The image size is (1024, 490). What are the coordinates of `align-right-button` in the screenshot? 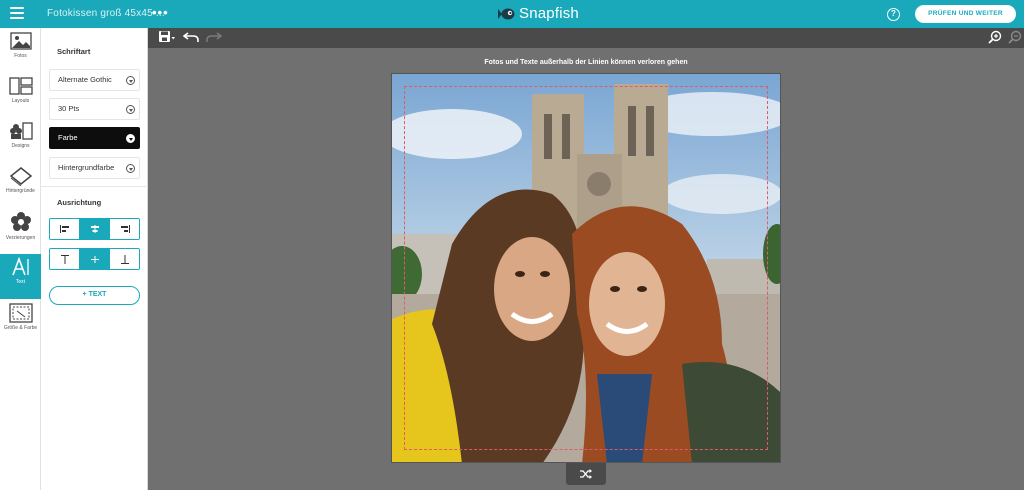 It's located at (124, 229).